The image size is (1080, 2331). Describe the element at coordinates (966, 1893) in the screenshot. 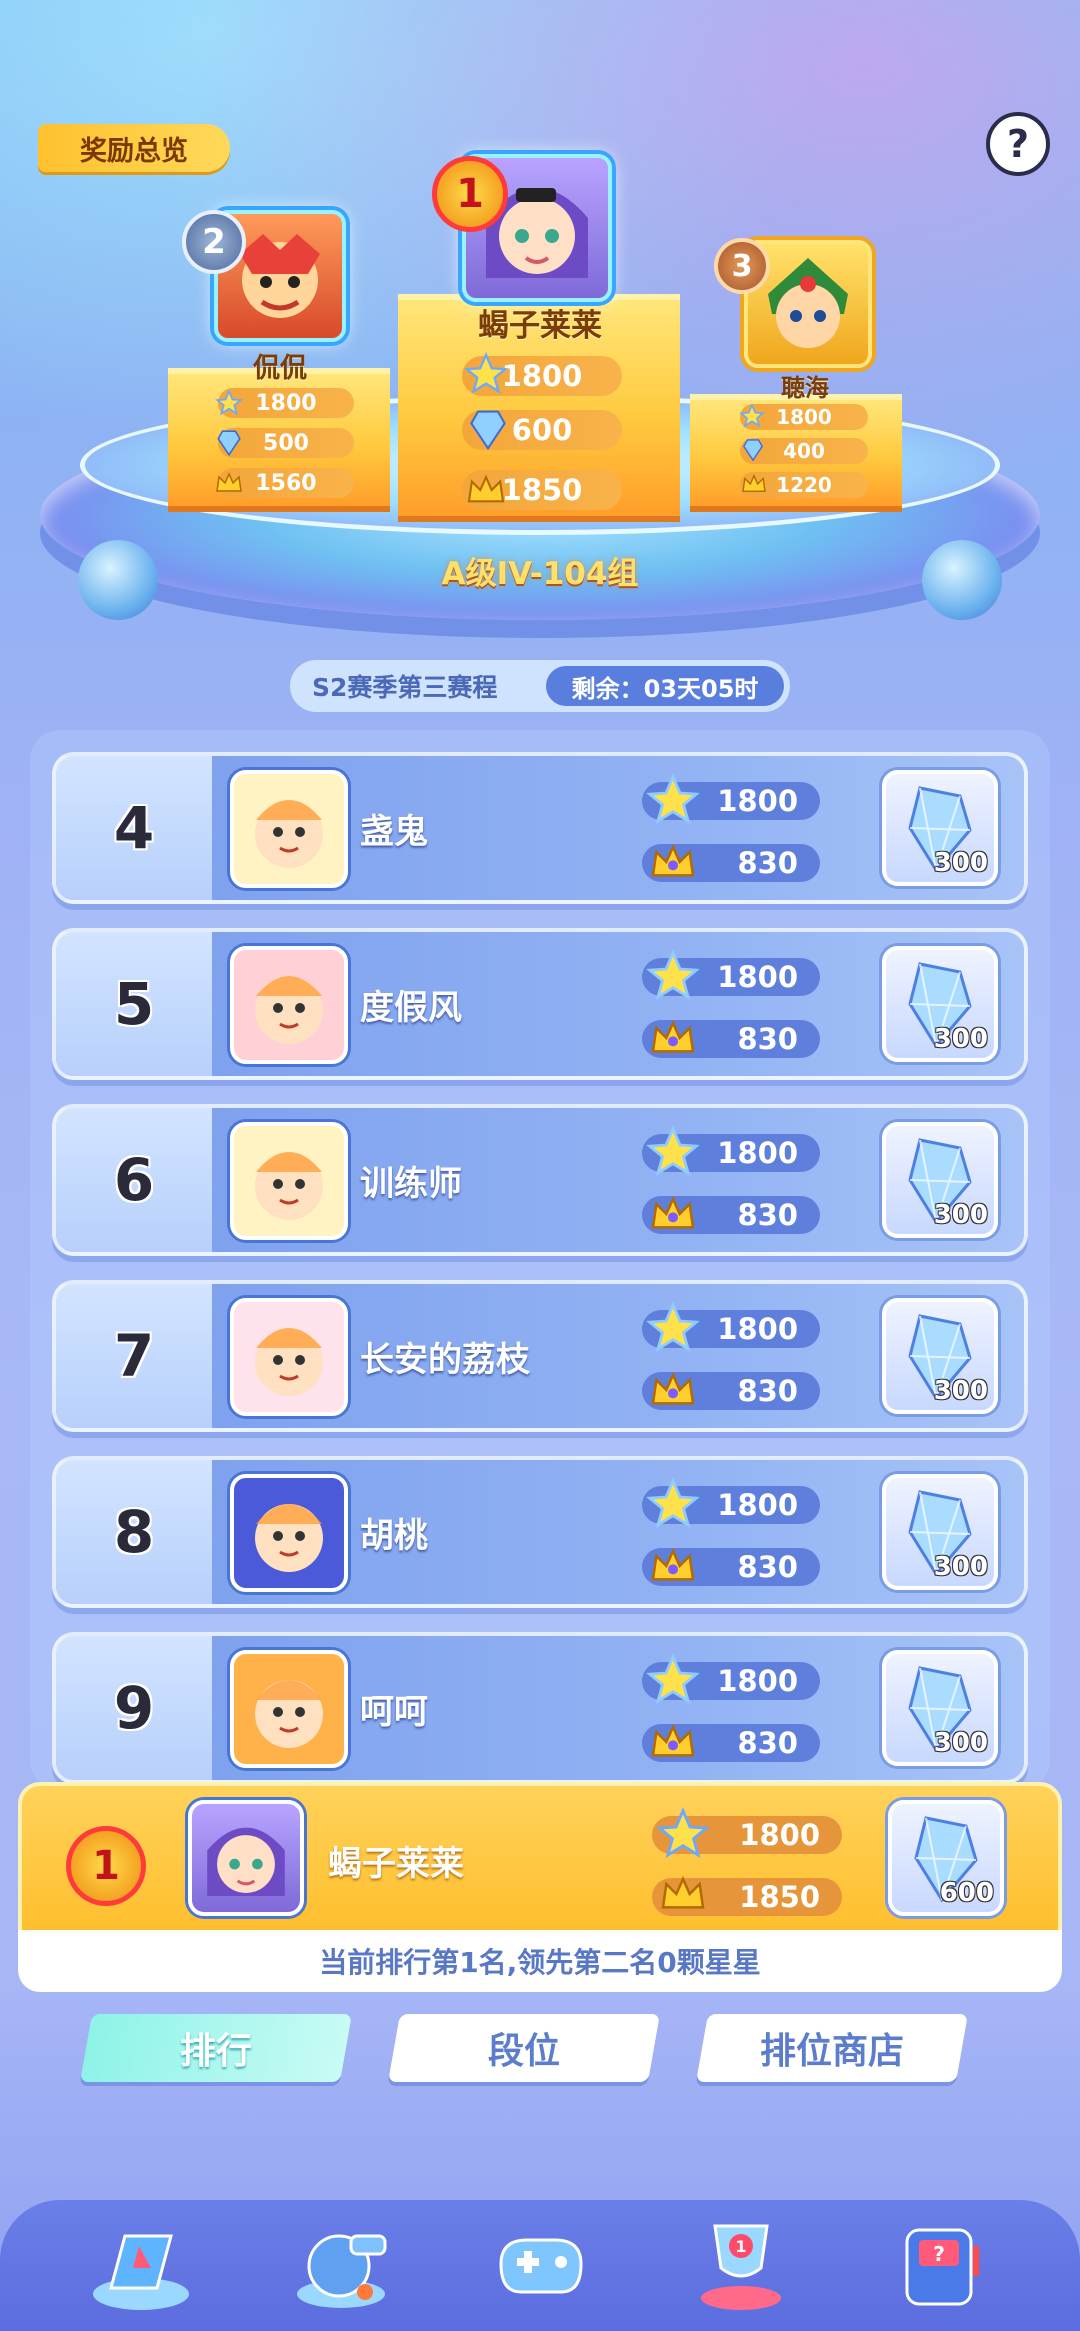

I see `my-reward-amount: 600` at that location.